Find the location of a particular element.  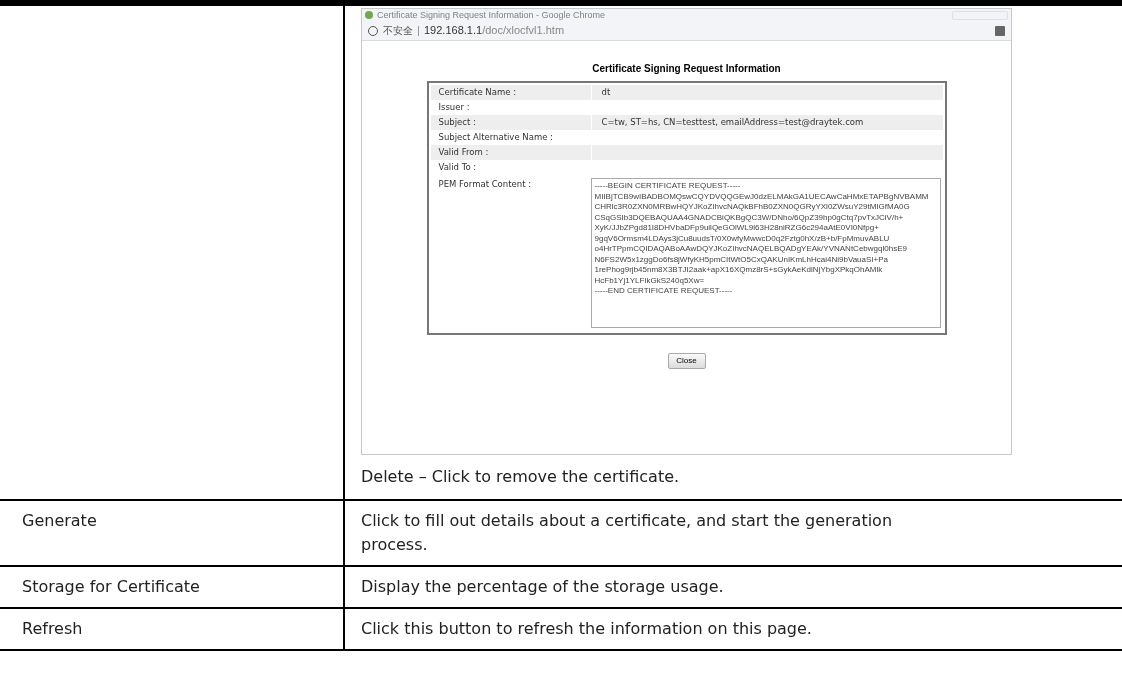

window-title: Certificate Signing Request Information - Google Chrome is located at coordinates (491, 15).